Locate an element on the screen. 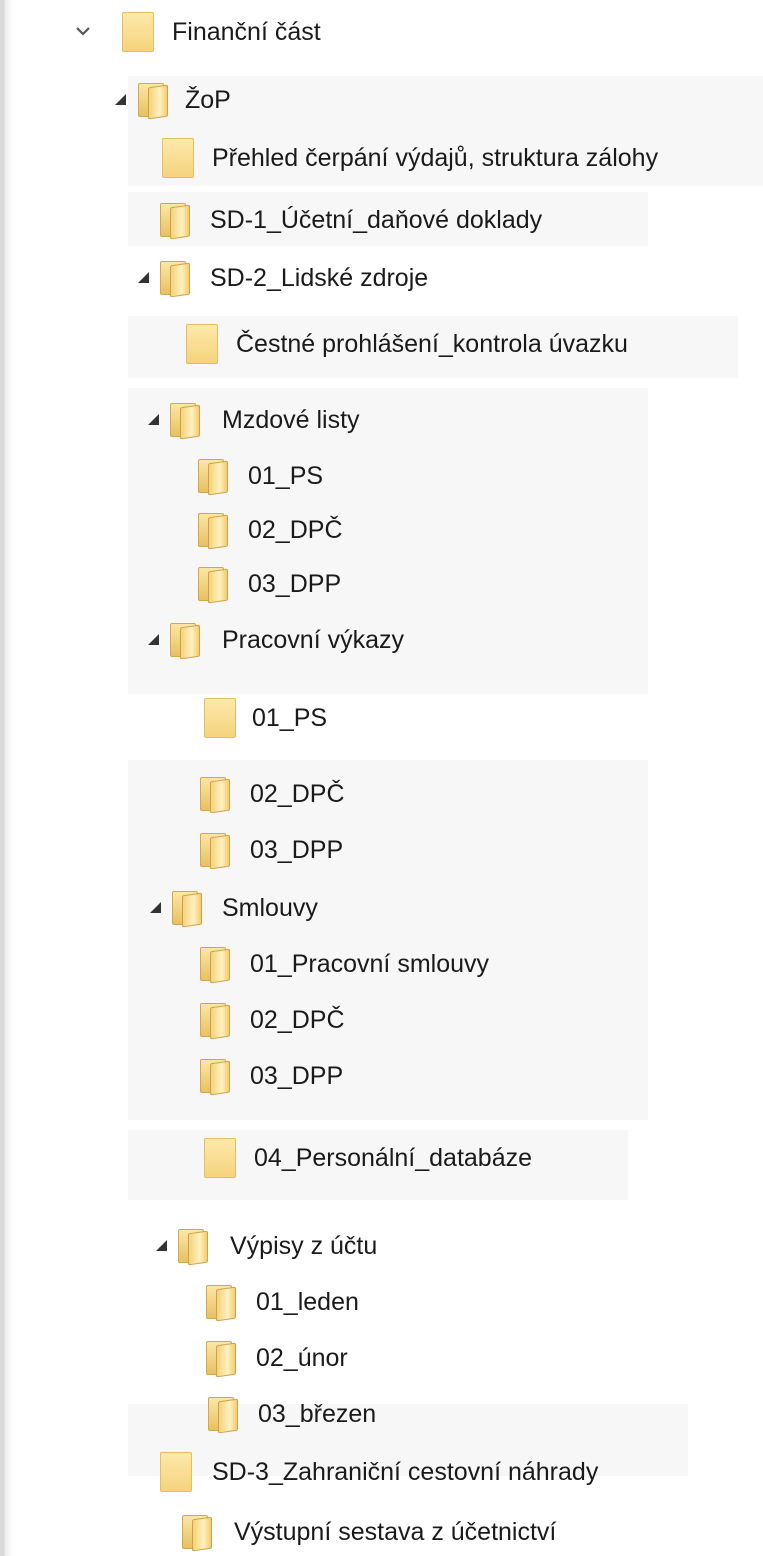  tree-item-smlouvy-01-pracovni: 01_Pracovní smlouvy is located at coordinates (310, 964).